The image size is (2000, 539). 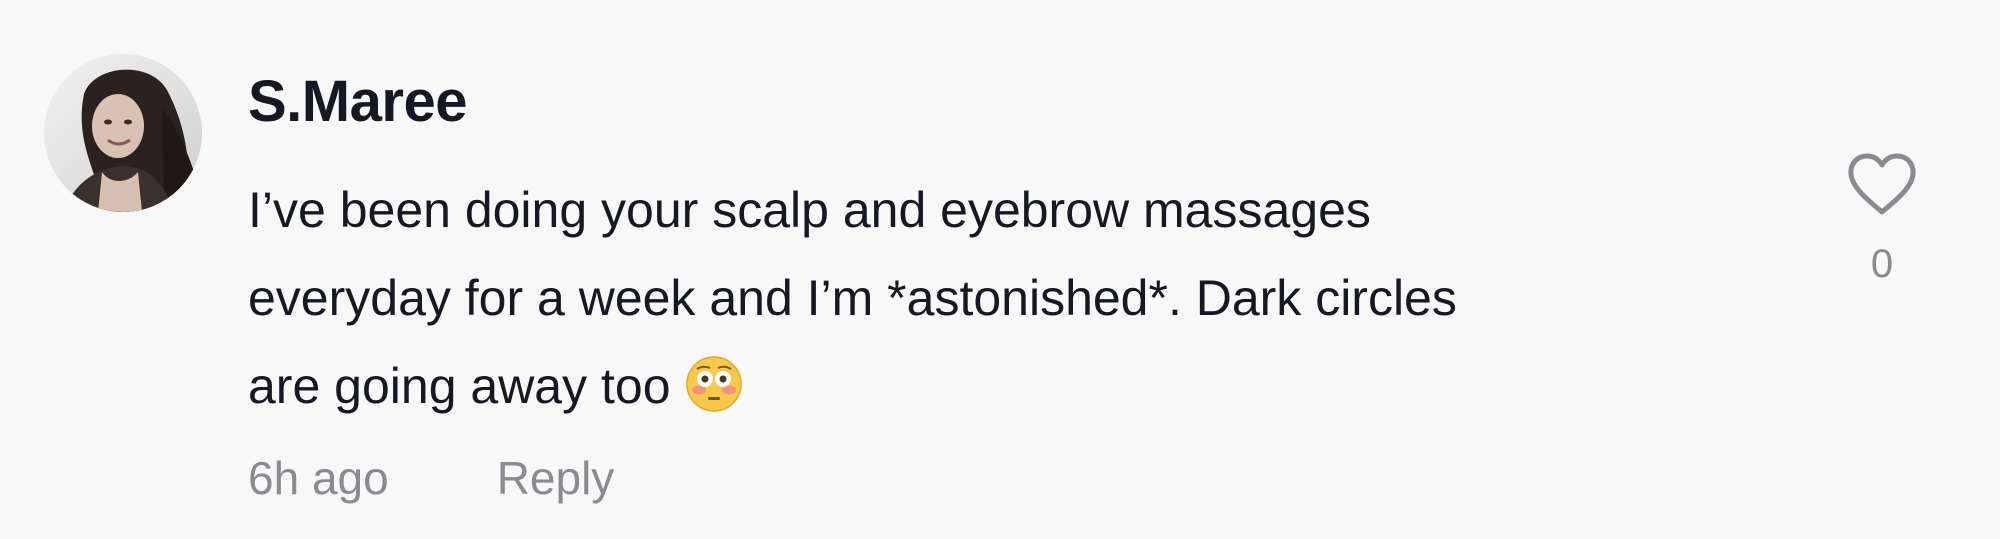 I want to click on avatar, so click(x=123, y=133).